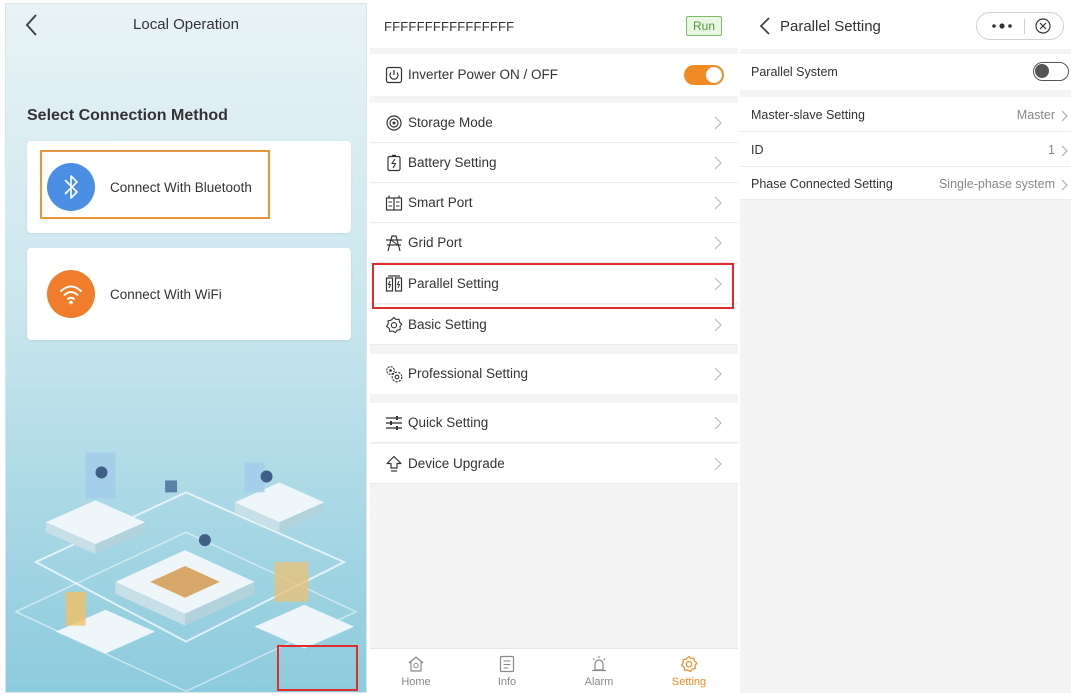 The width and height of the screenshot is (1071, 695). I want to click on connect-wifi-card: Connect With WiFi, so click(189, 294).